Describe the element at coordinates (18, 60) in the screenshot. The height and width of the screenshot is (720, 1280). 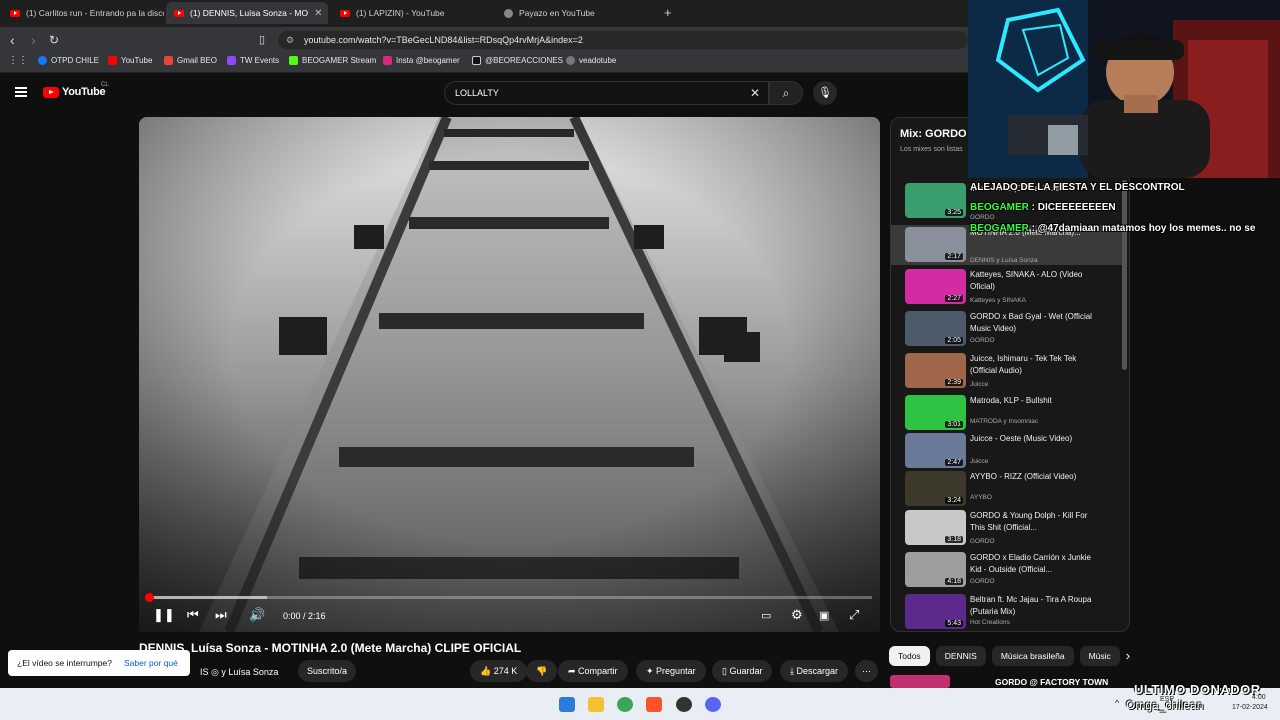
I see `apps-grid-icon: ⋮⋮` at that location.